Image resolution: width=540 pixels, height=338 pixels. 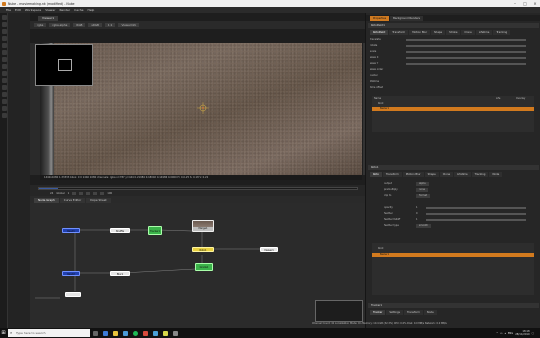 I want to click on play-forward-icon, so click(x=102, y=193).